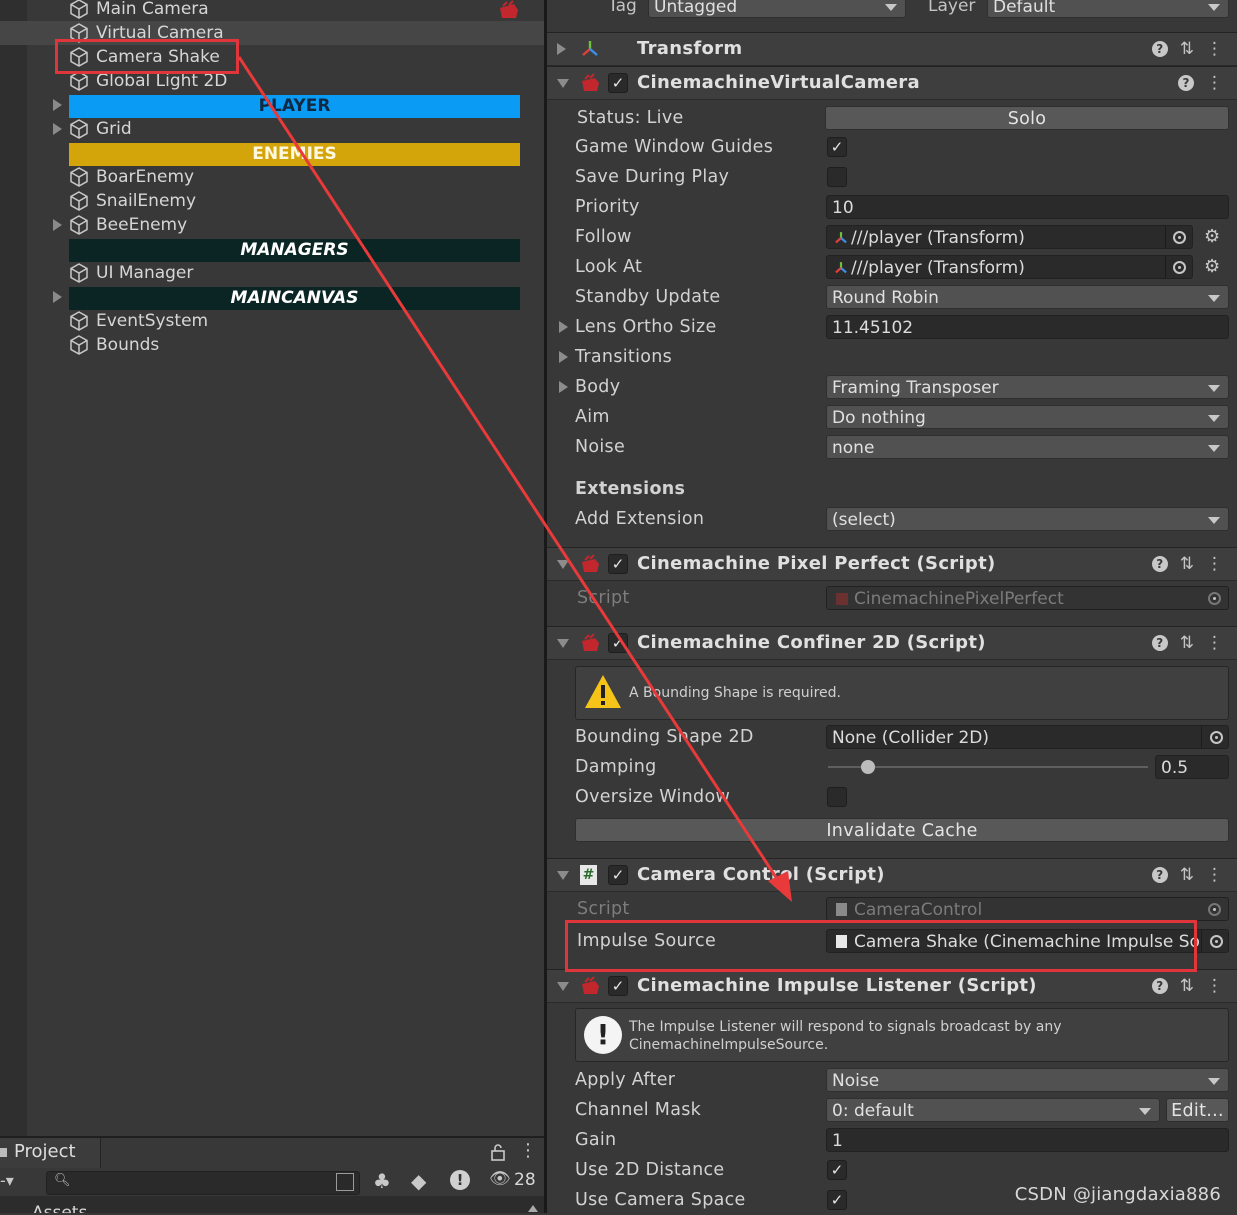  What do you see at coordinates (533, 1208) in the screenshot?
I see `scroll-up-icon` at bounding box center [533, 1208].